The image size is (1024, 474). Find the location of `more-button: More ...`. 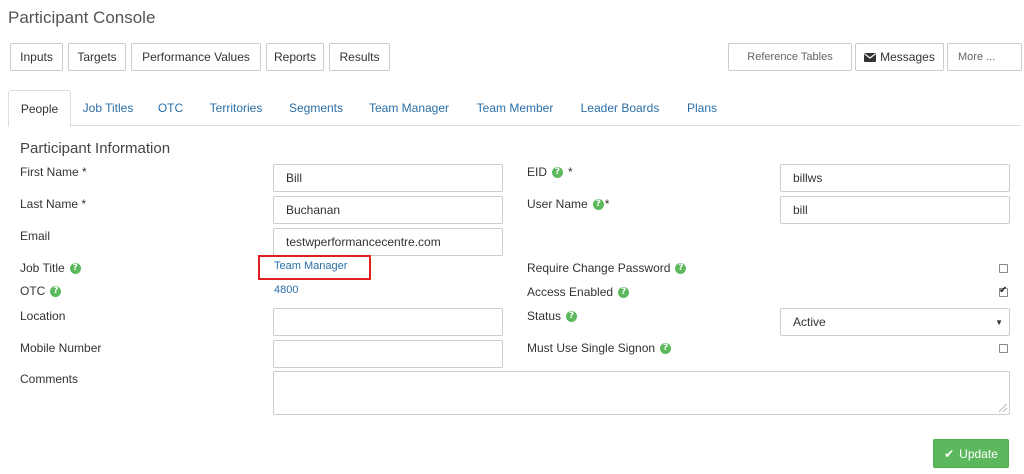

more-button: More ... is located at coordinates (984, 57).